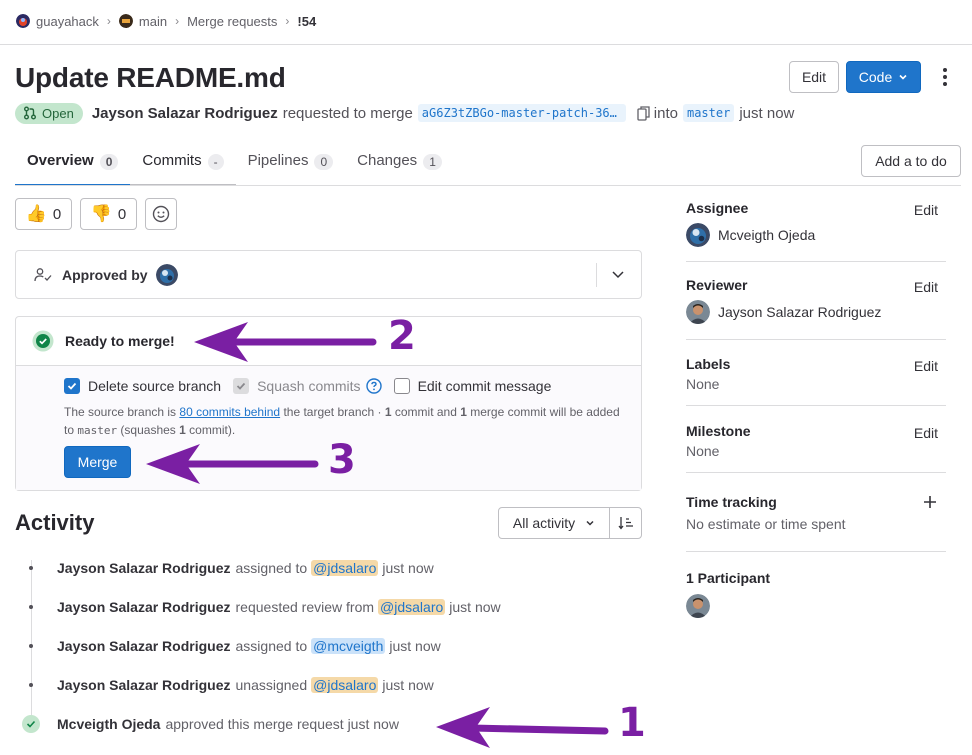 The height and width of the screenshot is (755, 972). Describe the element at coordinates (97, 462) in the screenshot. I see `merge-button: Merge` at that location.